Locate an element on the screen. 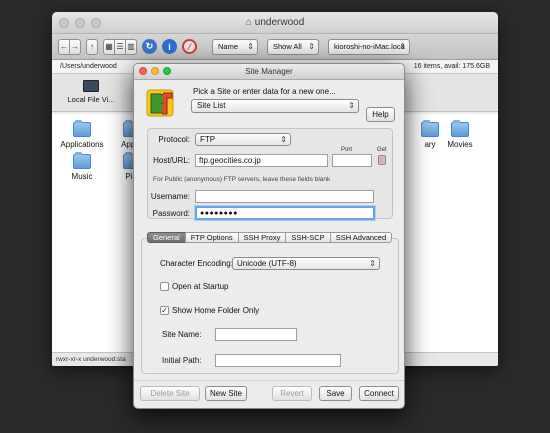 Image resolution: width=550 pixels, height=433 pixels. column-view-icon: ▥ is located at coordinates (131, 46).